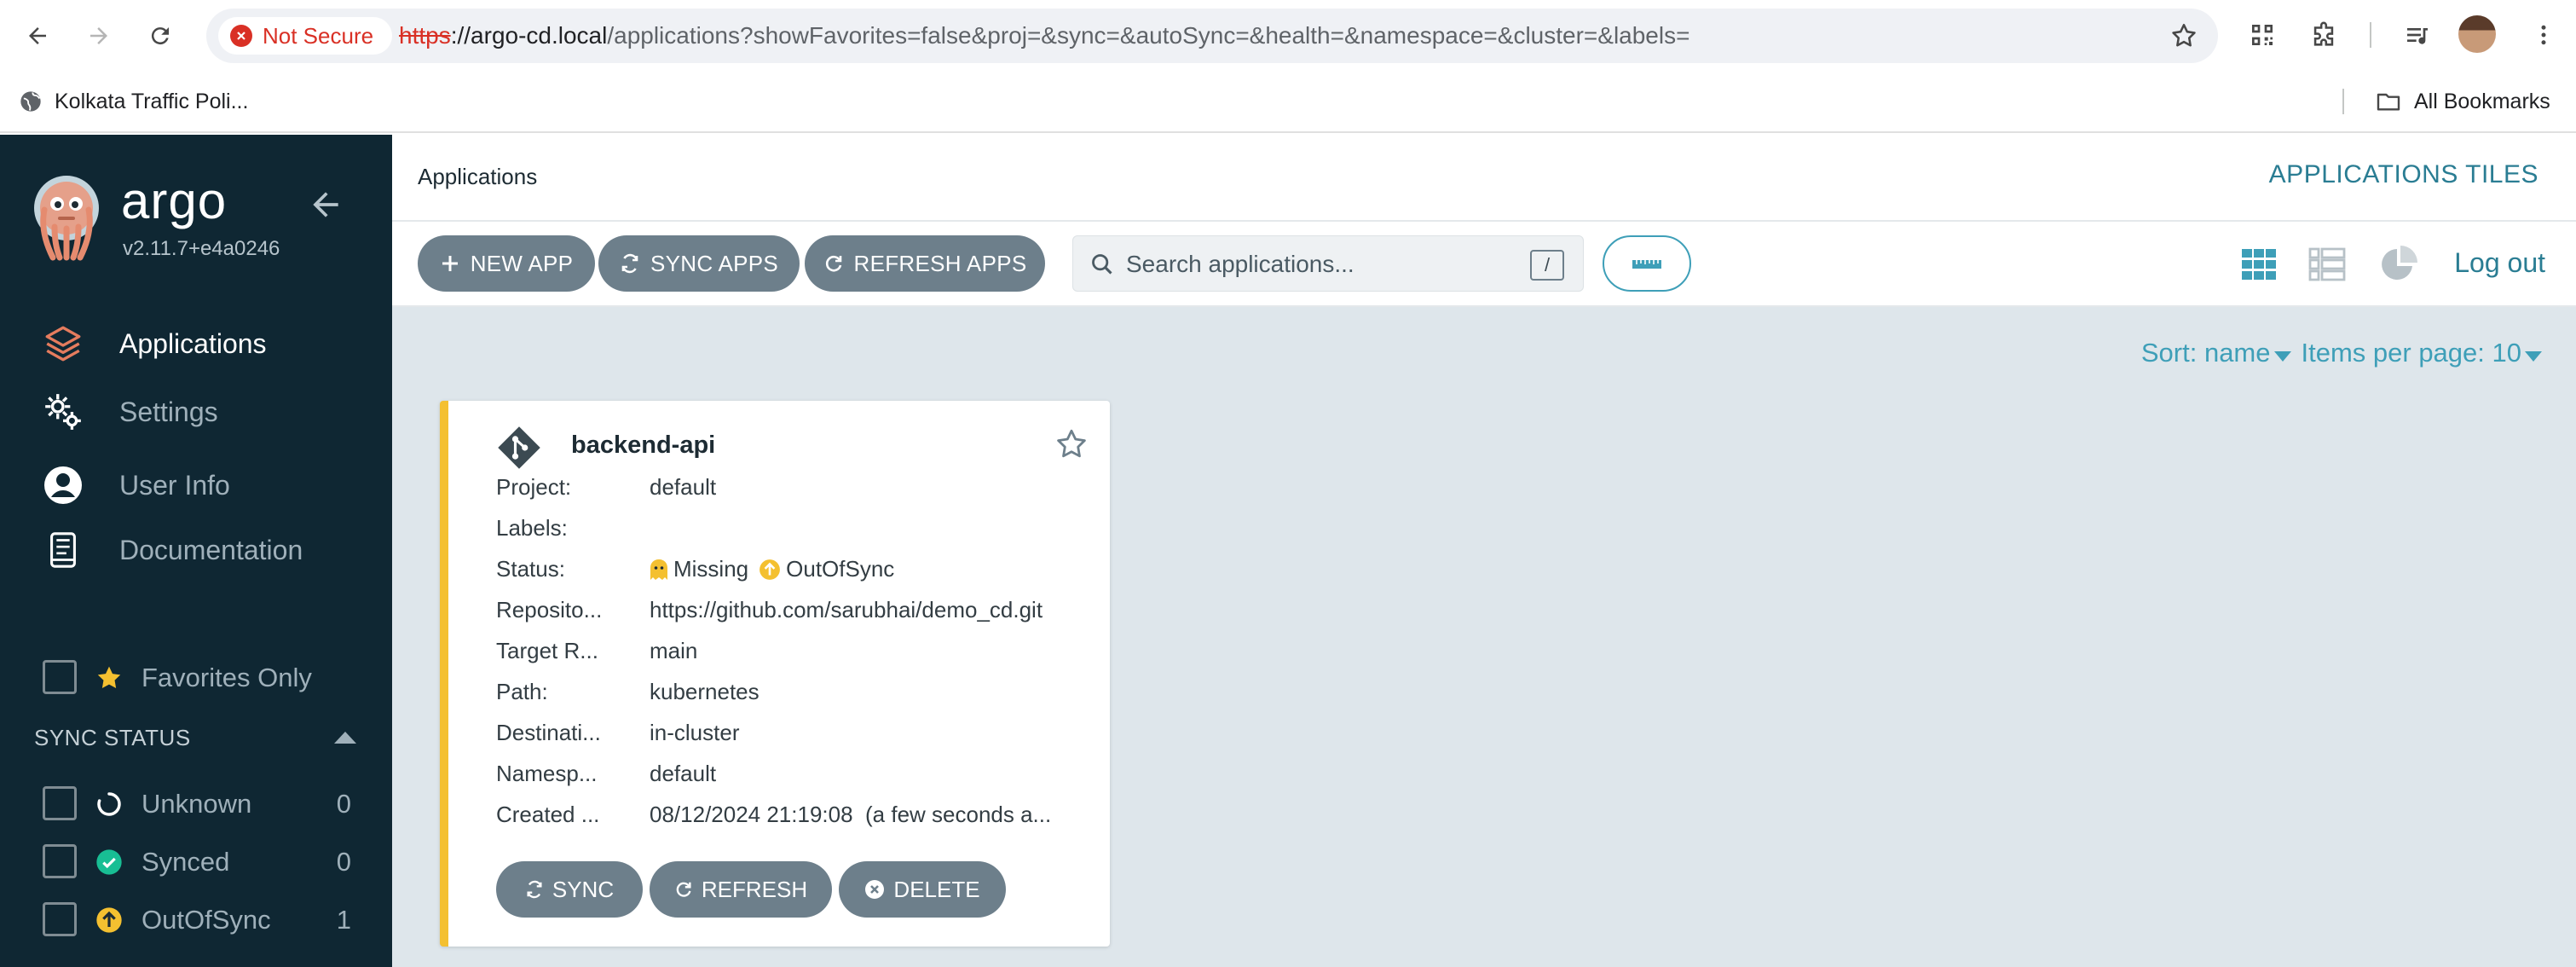  I want to click on star-filled-icon, so click(109, 677).